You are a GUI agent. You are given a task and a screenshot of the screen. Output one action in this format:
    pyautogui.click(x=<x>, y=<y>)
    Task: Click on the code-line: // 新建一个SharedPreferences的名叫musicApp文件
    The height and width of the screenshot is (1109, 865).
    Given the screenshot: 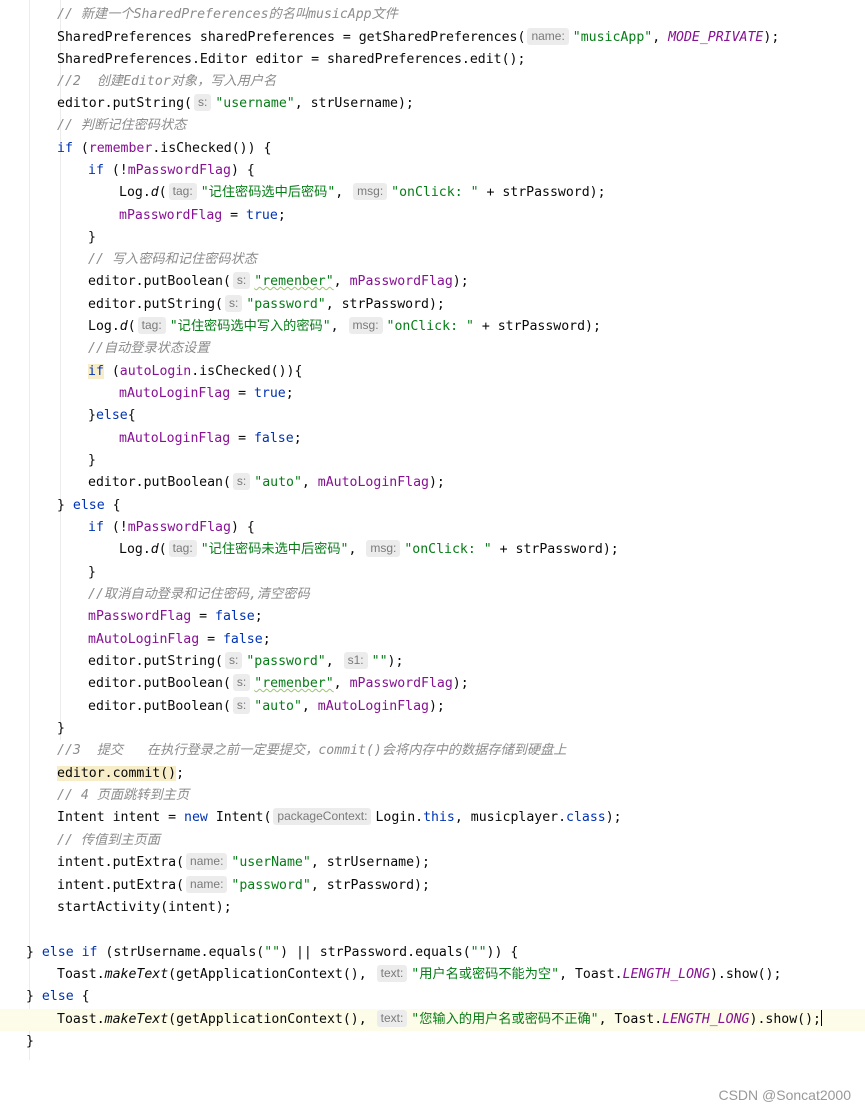 What is the action you would take?
    pyautogui.click(x=432, y=15)
    